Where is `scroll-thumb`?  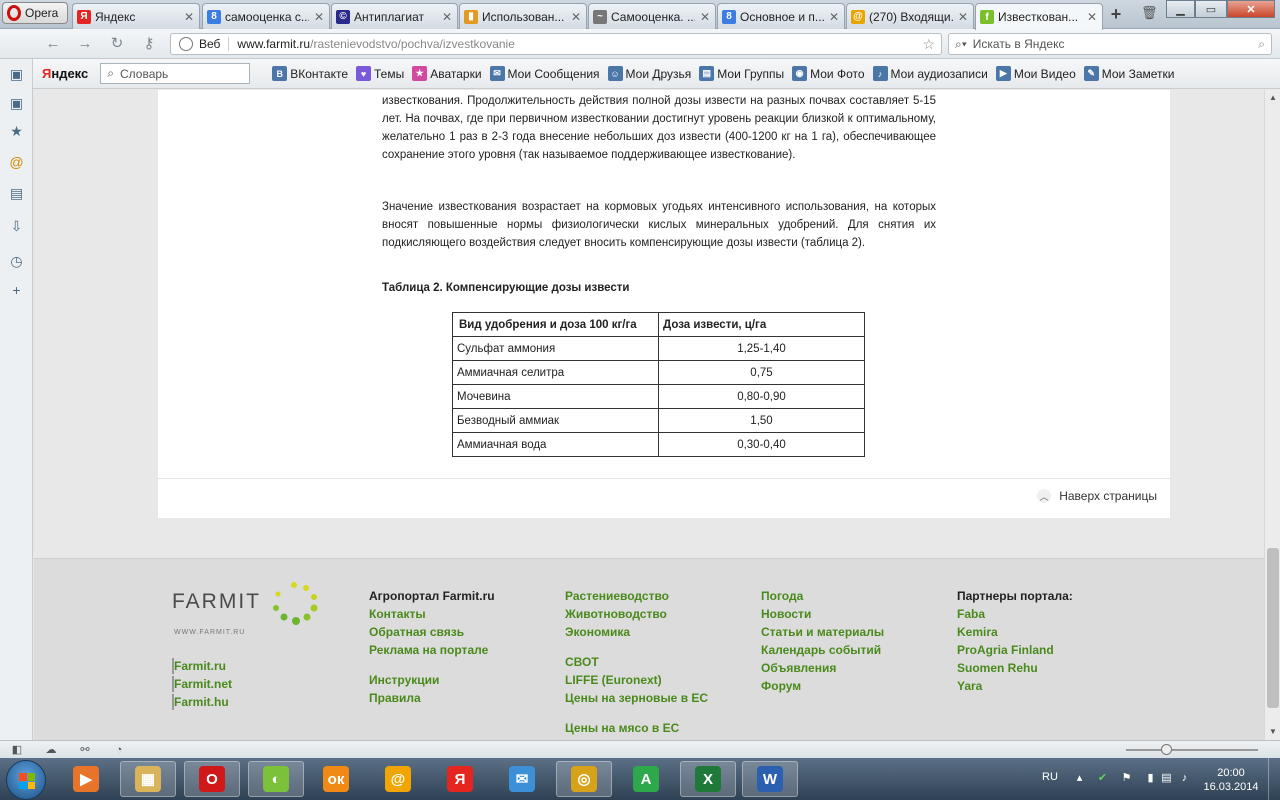
scroll-thumb is located at coordinates (1273, 628).